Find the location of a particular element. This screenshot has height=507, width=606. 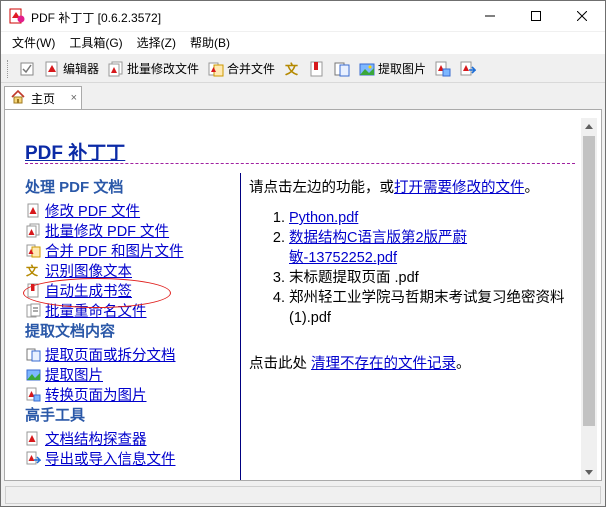

feature-structure-explorer: 文档结构探查器 is located at coordinates (130, 438).